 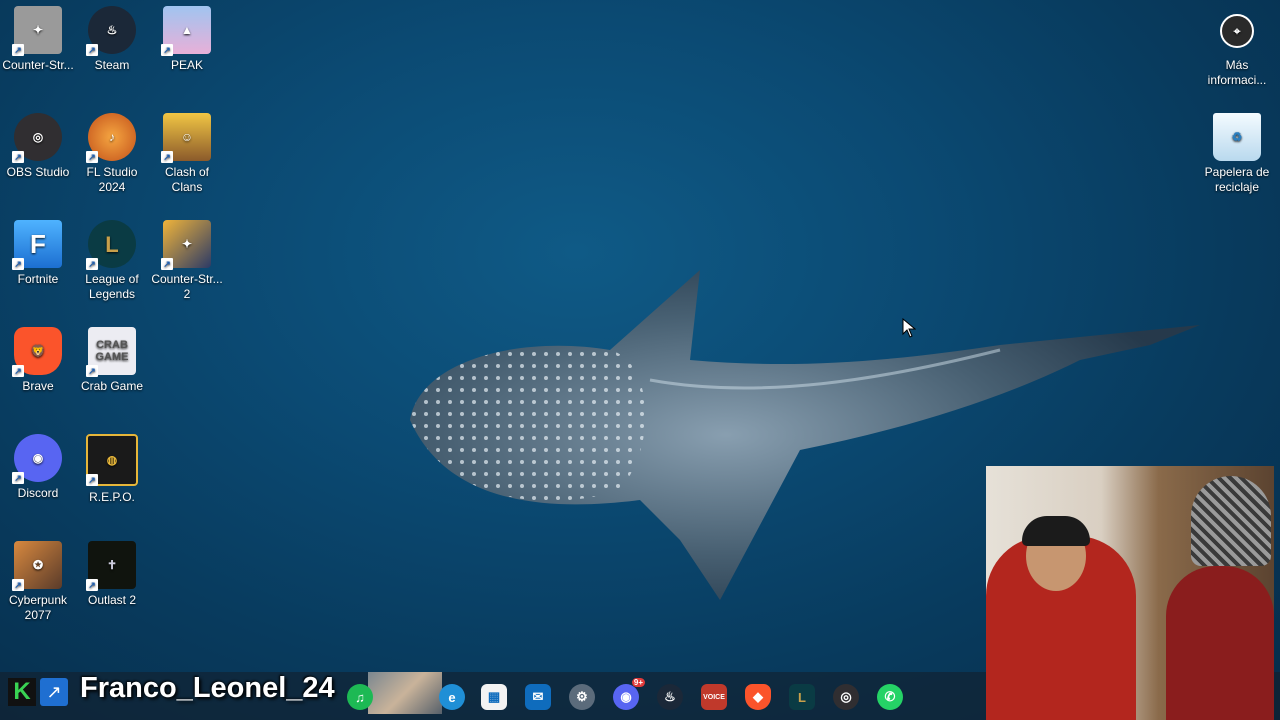 I want to click on clash-of-clans-icon: ☺ ↗, so click(x=186, y=138).